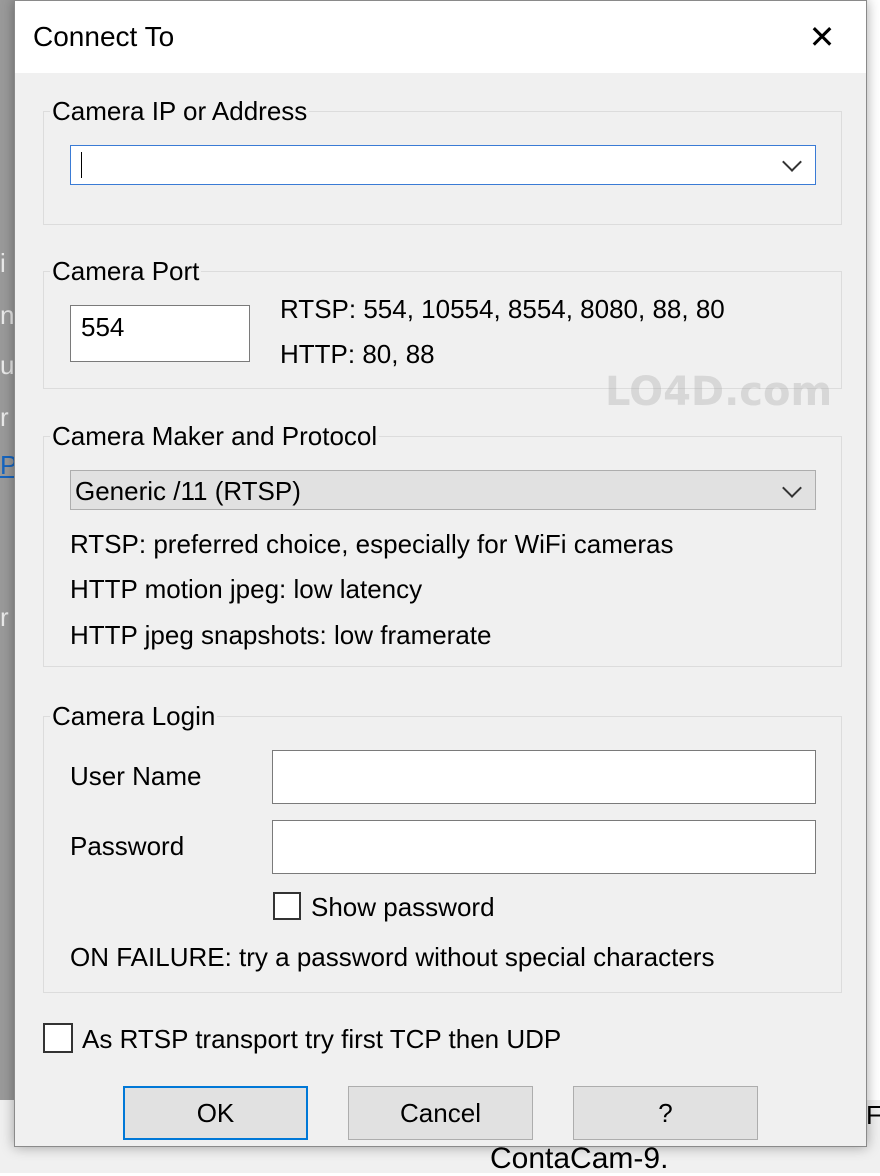  What do you see at coordinates (281, 635) in the screenshot?
I see `protocol-note: HTTP jpeg snapshots: low framerate` at bounding box center [281, 635].